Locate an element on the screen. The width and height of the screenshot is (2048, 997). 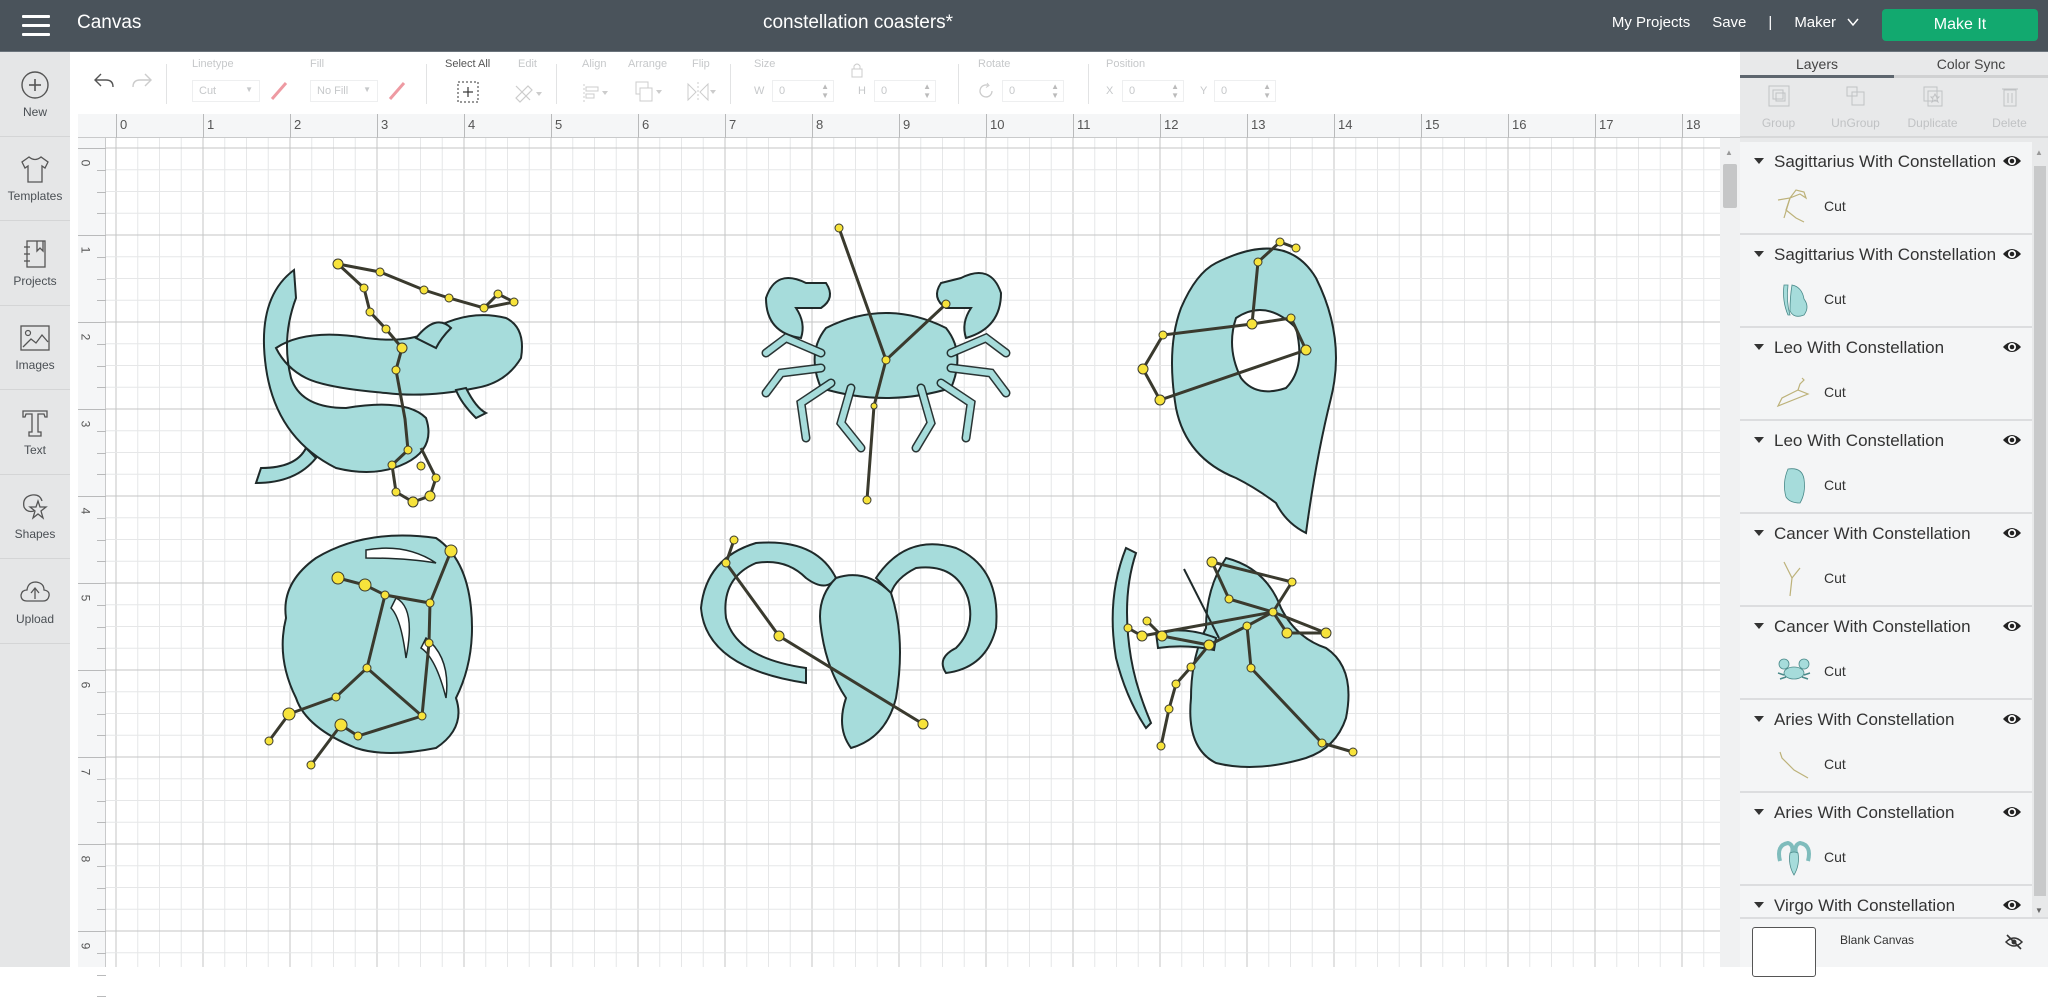
x-position-input: 0 ▲ ▼ is located at coordinates (1153, 91).